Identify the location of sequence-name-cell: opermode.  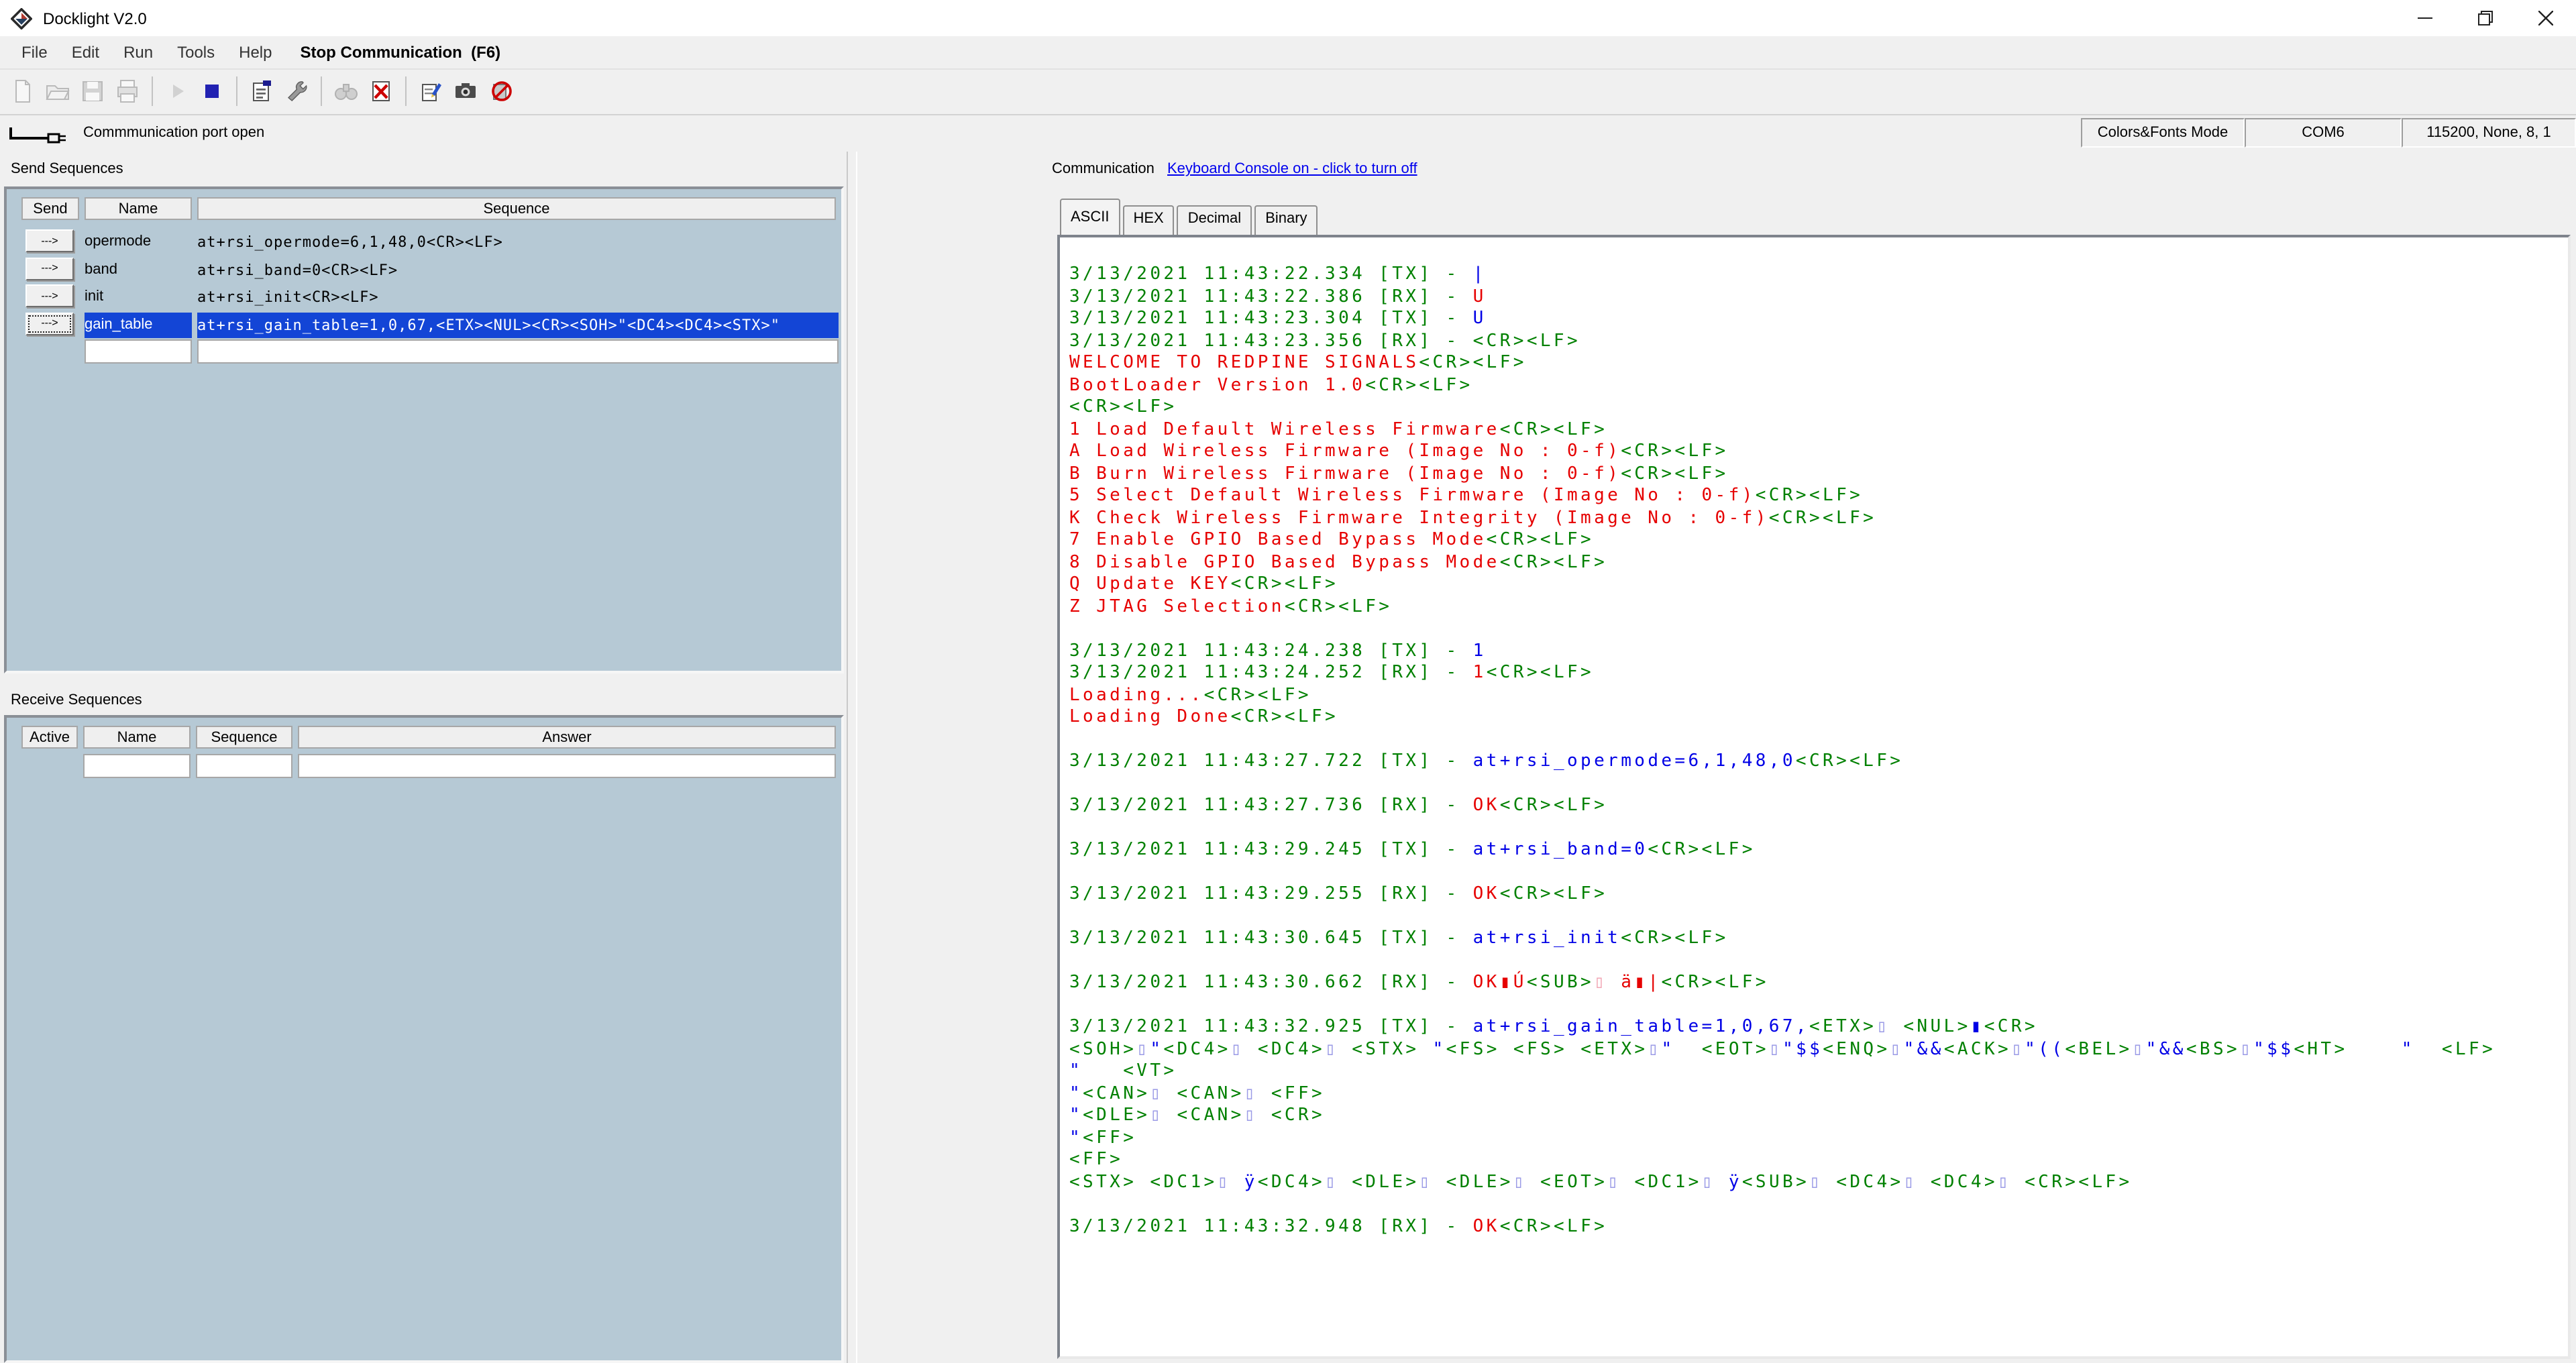
(138, 242).